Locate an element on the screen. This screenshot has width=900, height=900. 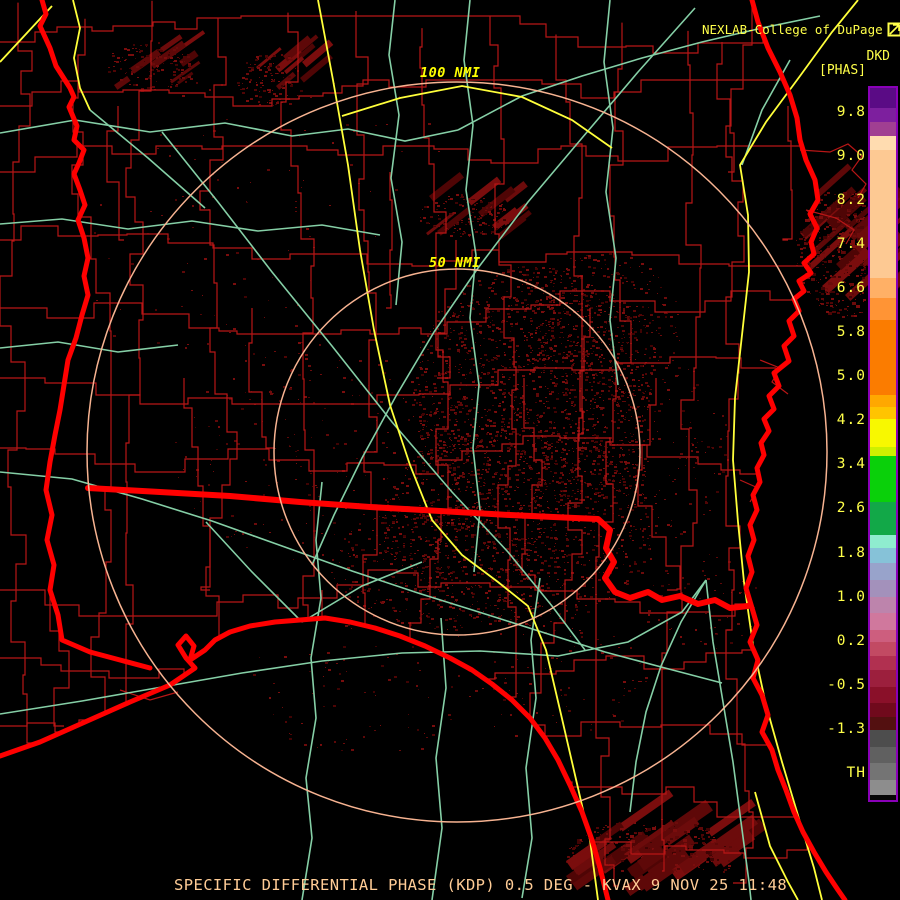
colorbar-tick-label: 3.4 is located at coordinates (851, 464).